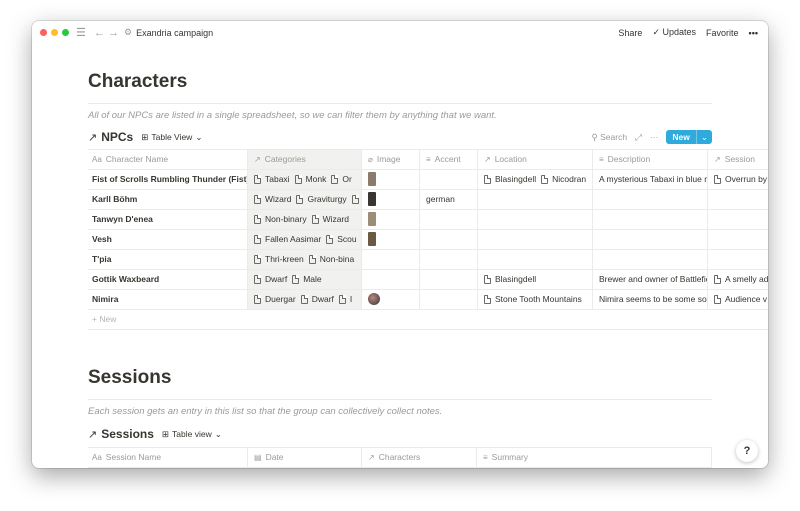 This screenshot has width=800, height=511. Describe the element at coordinates (54, 32) in the screenshot. I see `minimize-window-button` at that location.